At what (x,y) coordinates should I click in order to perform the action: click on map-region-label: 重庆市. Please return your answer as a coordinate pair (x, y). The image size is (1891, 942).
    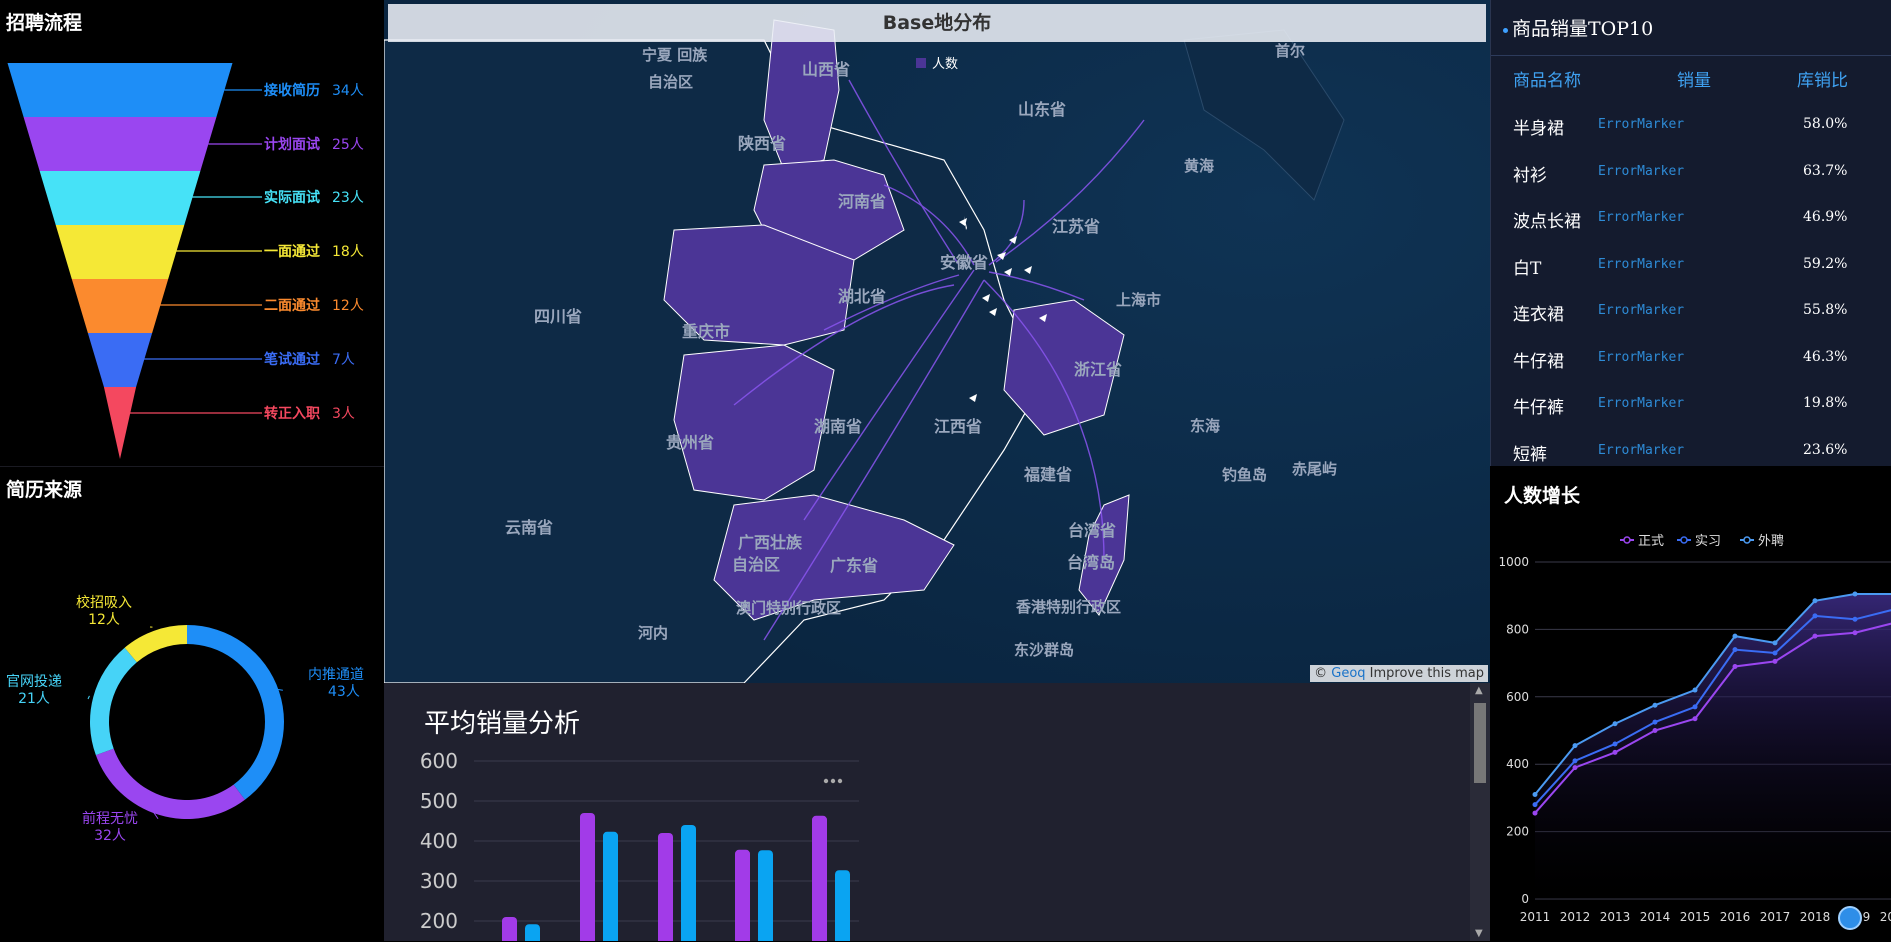
    Looking at the image, I should click on (706, 331).